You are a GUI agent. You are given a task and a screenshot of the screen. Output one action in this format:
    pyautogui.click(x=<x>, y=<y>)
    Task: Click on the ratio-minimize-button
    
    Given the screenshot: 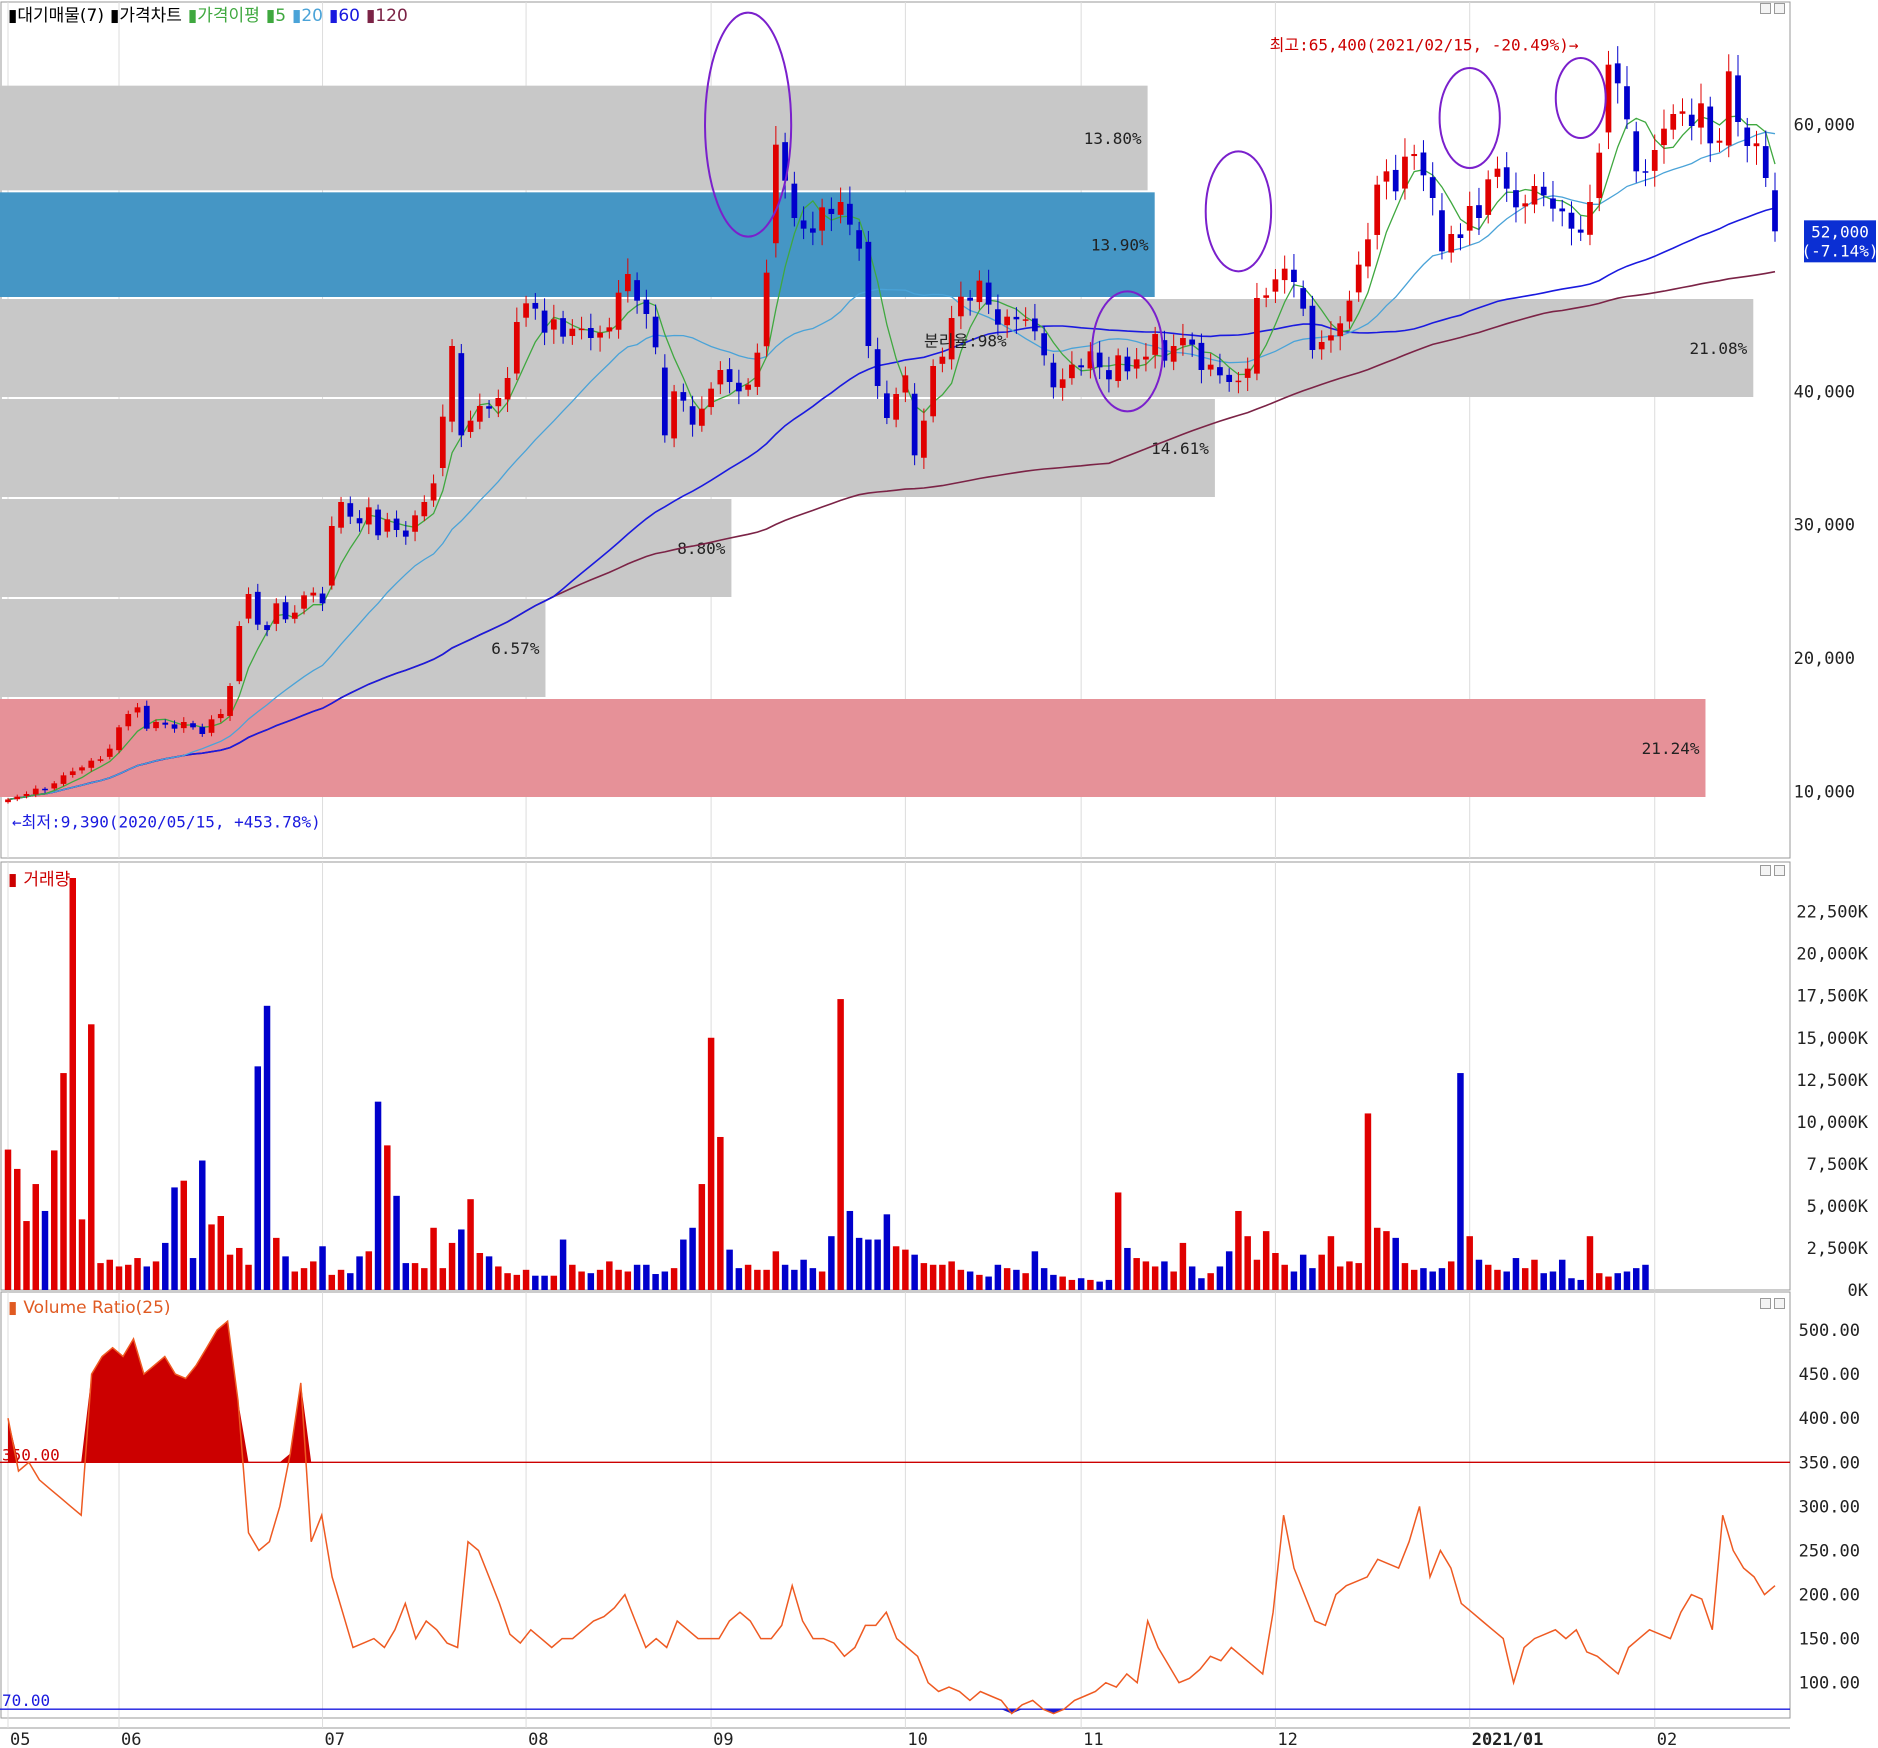 What is the action you would take?
    pyautogui.click(x=1765, y=1303)
    